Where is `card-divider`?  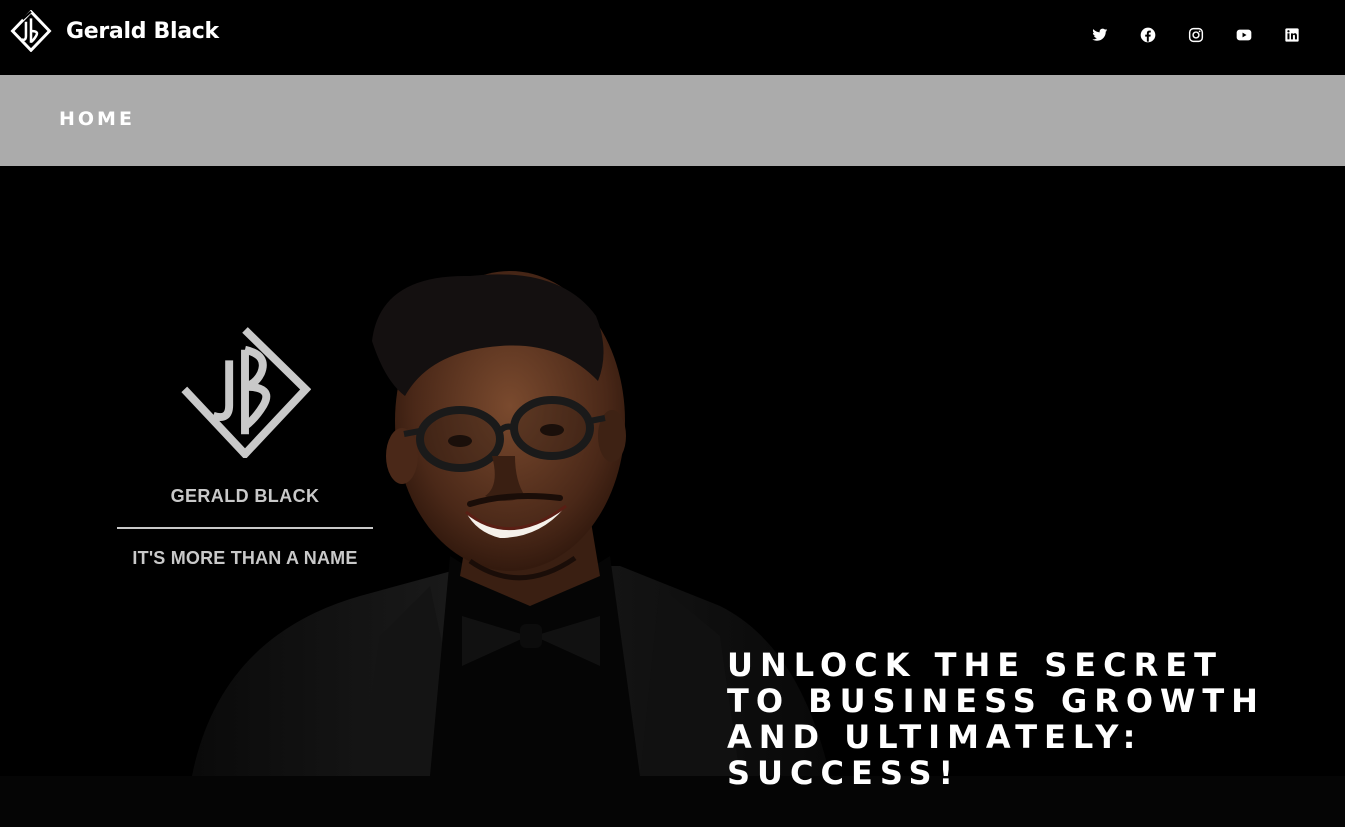
card-divider is located at coordinates (245, 528).